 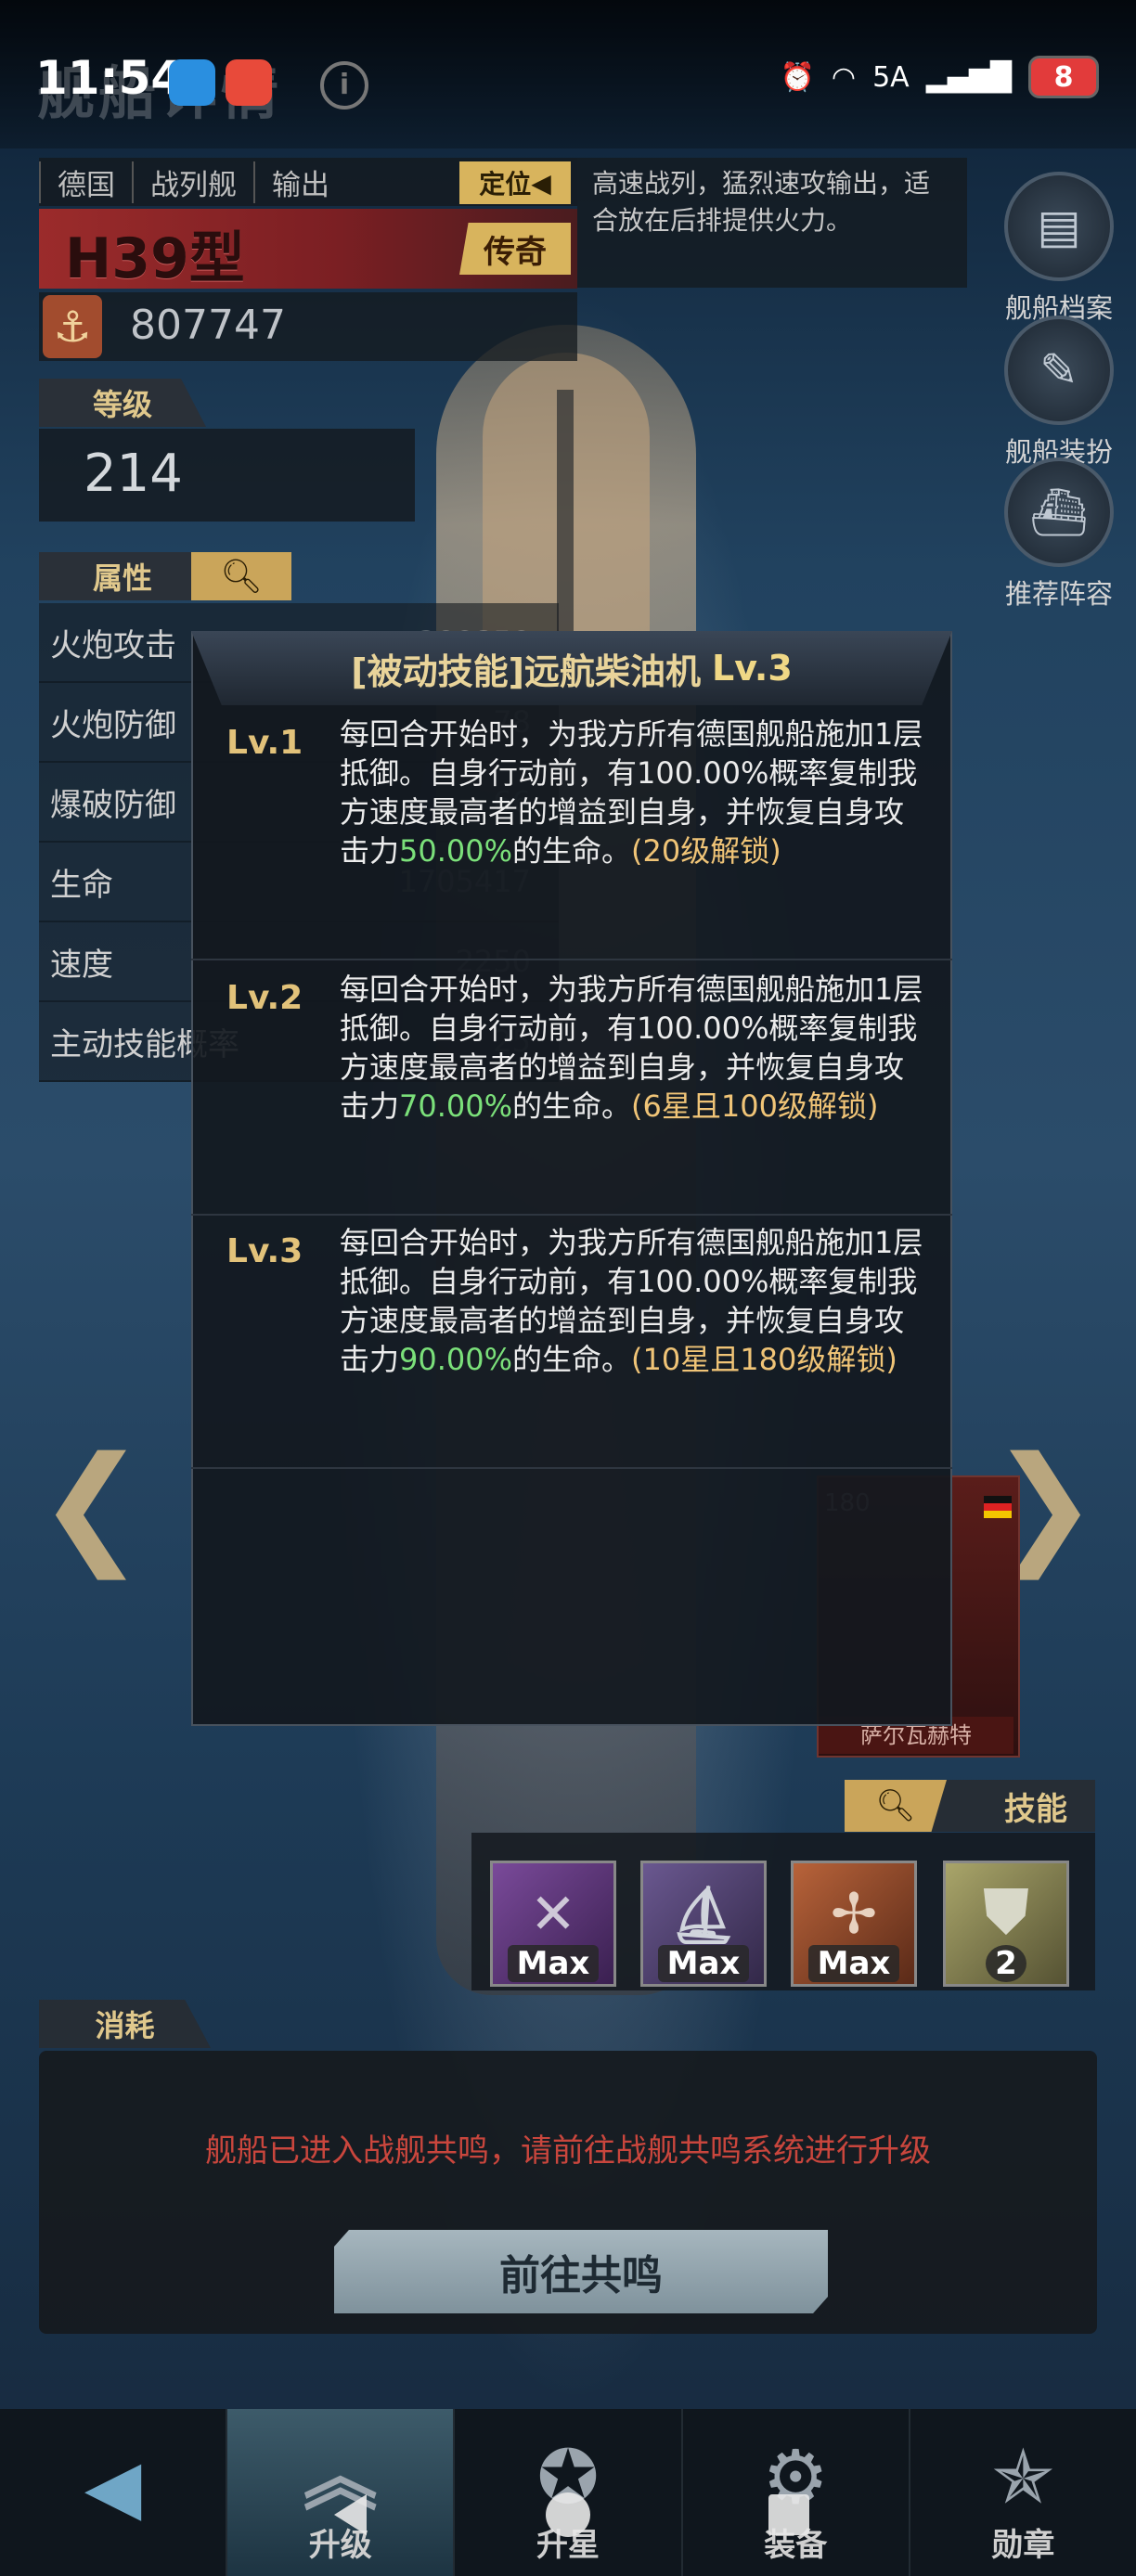 What do you see at coordinates (264, 998) in the screenshot?
I see `skill-level-label: Lv.2` at bounding box center [264, 998].